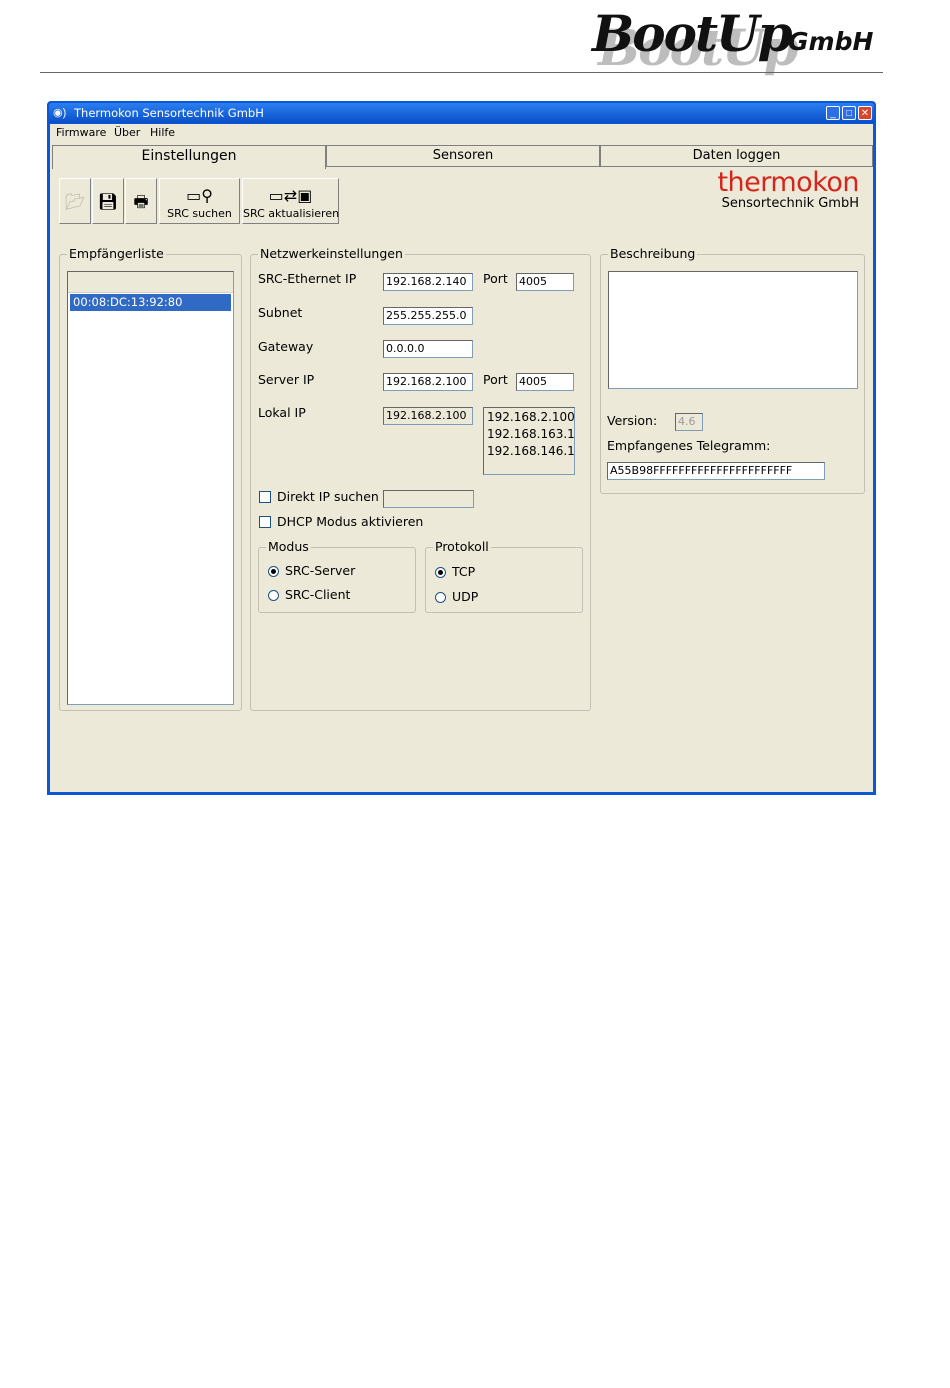 The width and height of the screenshot is (950, 1388). I want to click on version-label: Version:, so click(632, 420).